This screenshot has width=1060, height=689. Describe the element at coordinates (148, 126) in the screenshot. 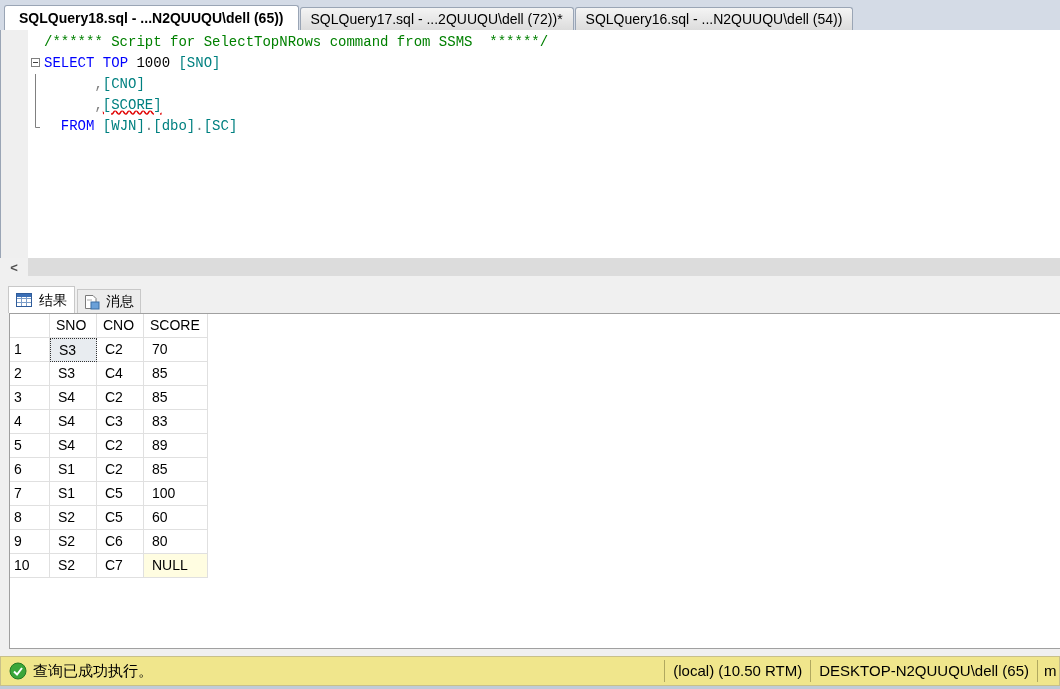

I see `code-line: FROM [WJN].[dbo].[SC]` at that location.